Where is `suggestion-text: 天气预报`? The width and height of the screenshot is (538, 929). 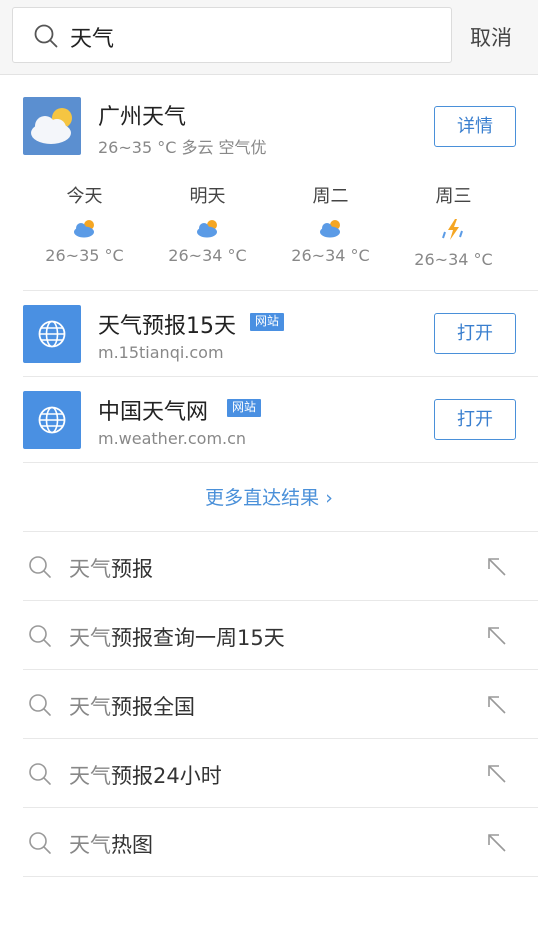
suggestion-text: 天气预报 is located at coordinates (111, 569).